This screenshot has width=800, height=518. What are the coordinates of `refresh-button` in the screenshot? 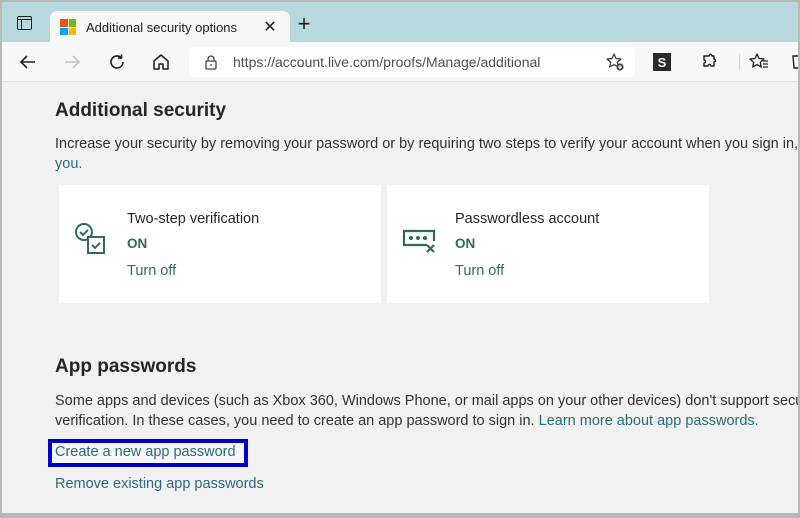 It's located at (117, 62).